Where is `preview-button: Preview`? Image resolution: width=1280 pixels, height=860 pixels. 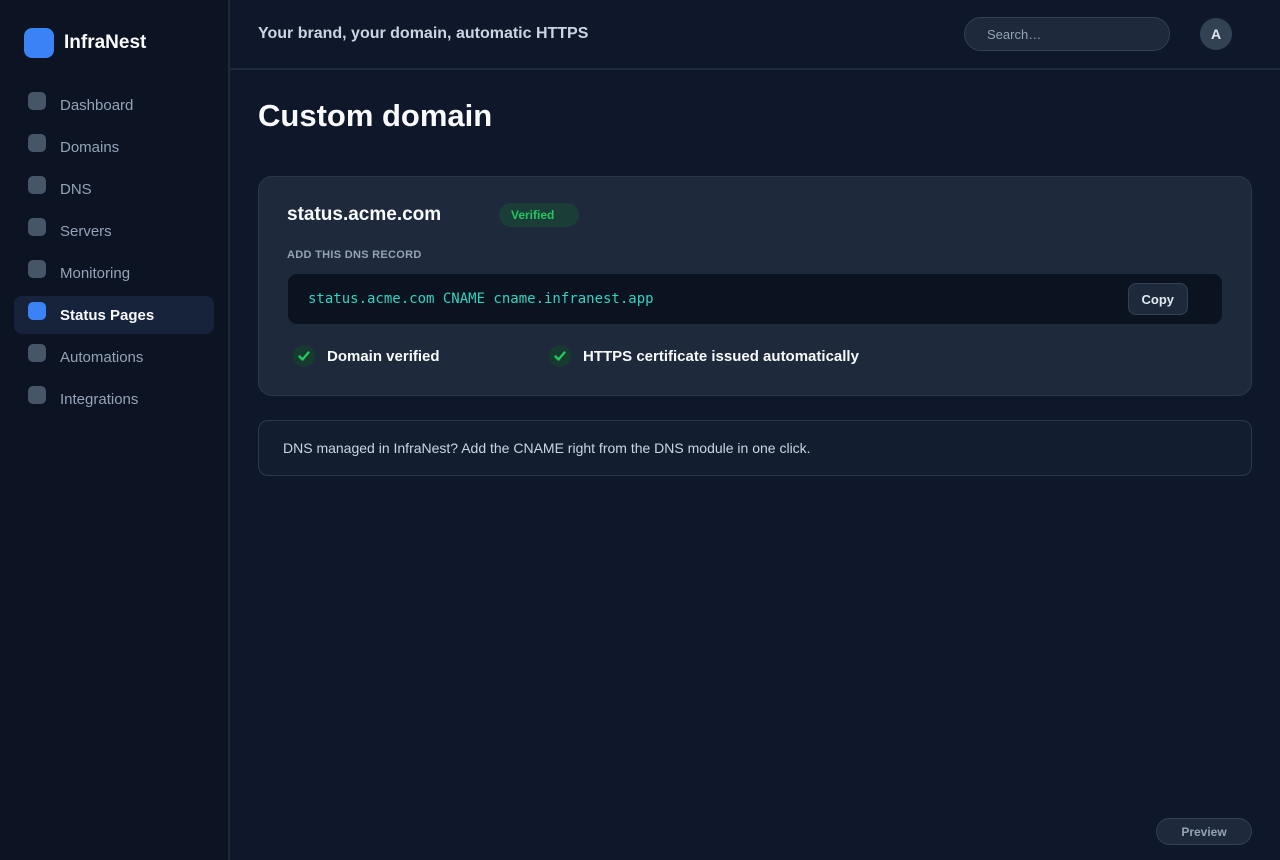
preview-button: Preview is located at coordinates (1204, 831).